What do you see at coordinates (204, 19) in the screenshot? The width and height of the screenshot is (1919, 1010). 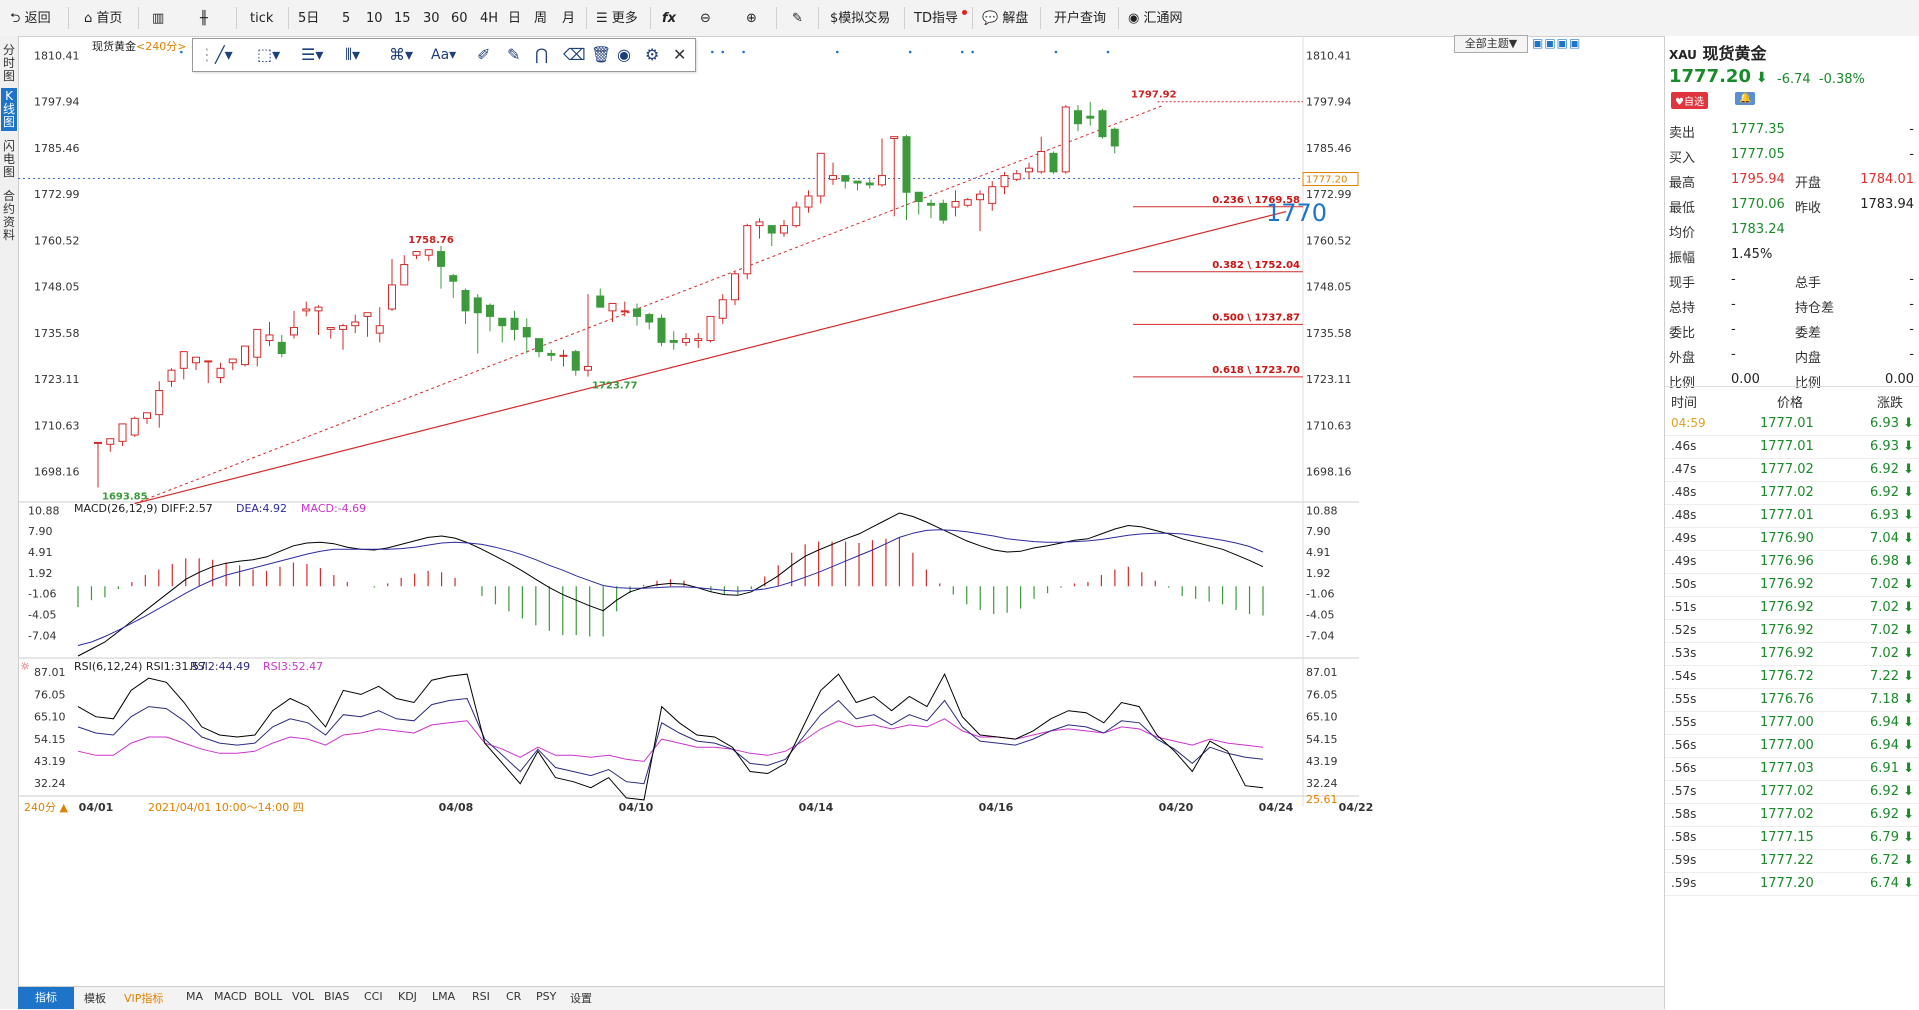 I see `candlestick-button: ╫` at bounding box center [204, 19].